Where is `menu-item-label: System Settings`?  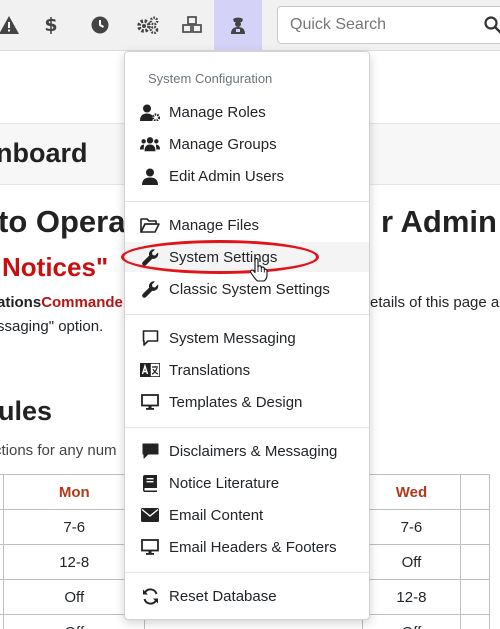
menu-item-label: System Settings is located at coordinates (223, 257).